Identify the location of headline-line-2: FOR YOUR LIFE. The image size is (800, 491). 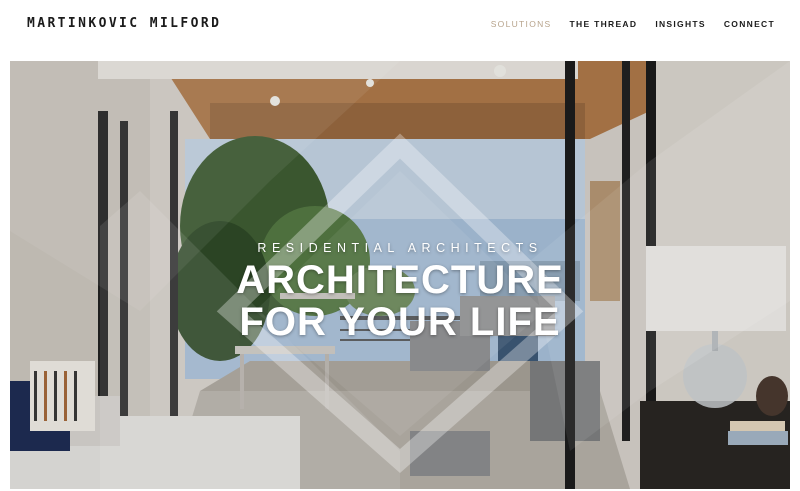
(400, 322).